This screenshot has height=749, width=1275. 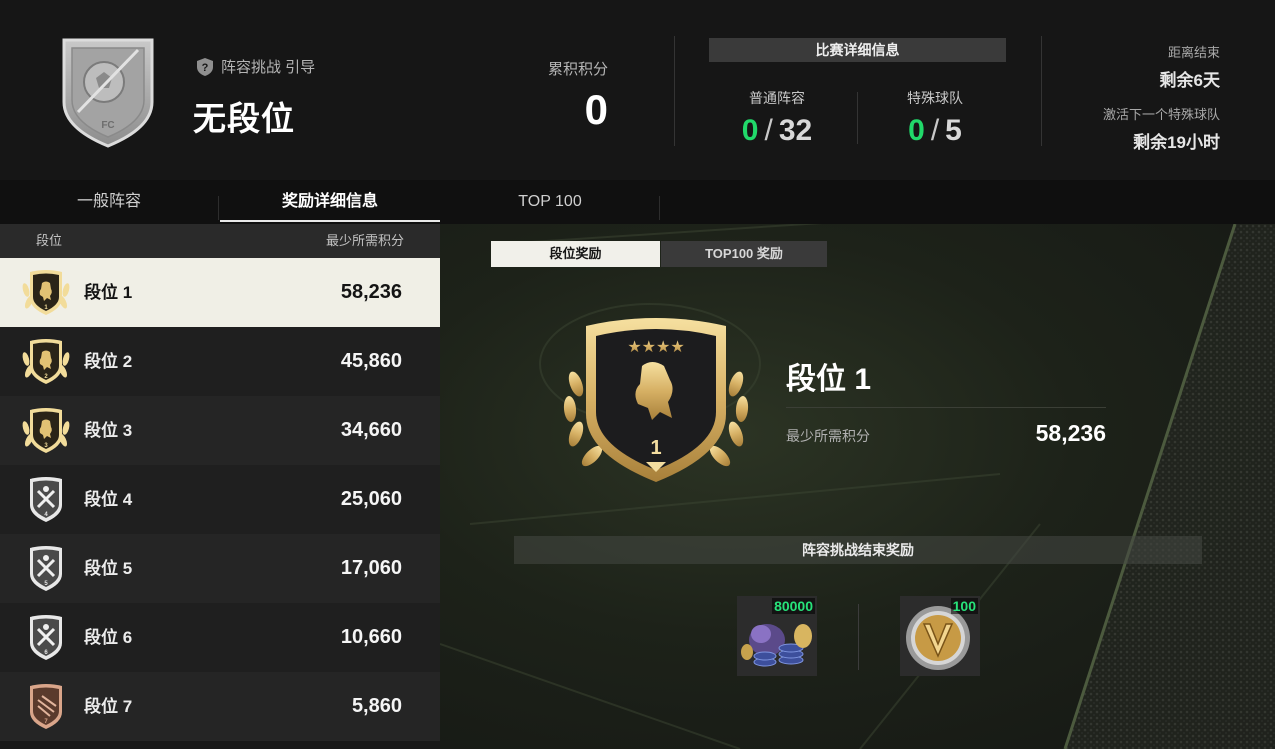 I want to click on next-special-countdown: 剩余19小时, so click(x=1176, y=142).